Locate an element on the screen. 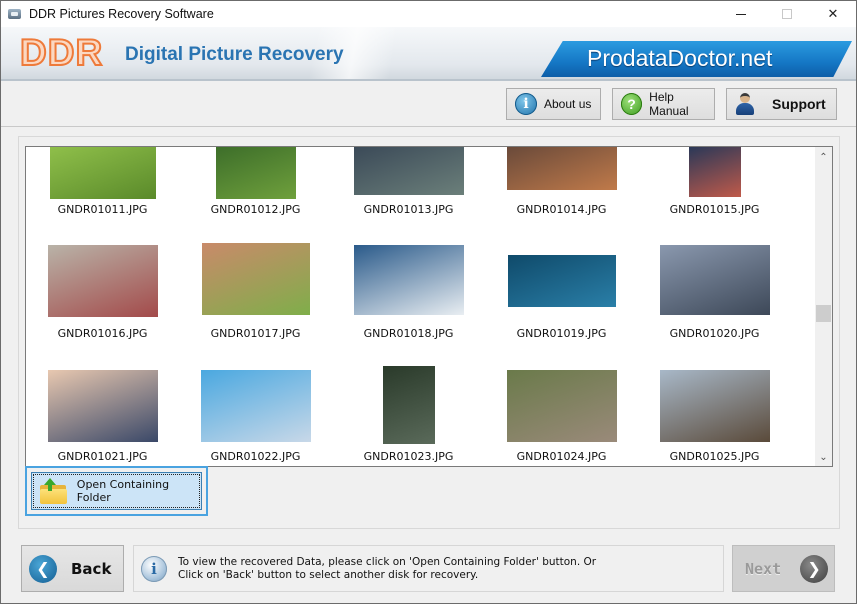 This screenshot has height=604, width=857. back-label: Back is located at coordinates (91, 568).